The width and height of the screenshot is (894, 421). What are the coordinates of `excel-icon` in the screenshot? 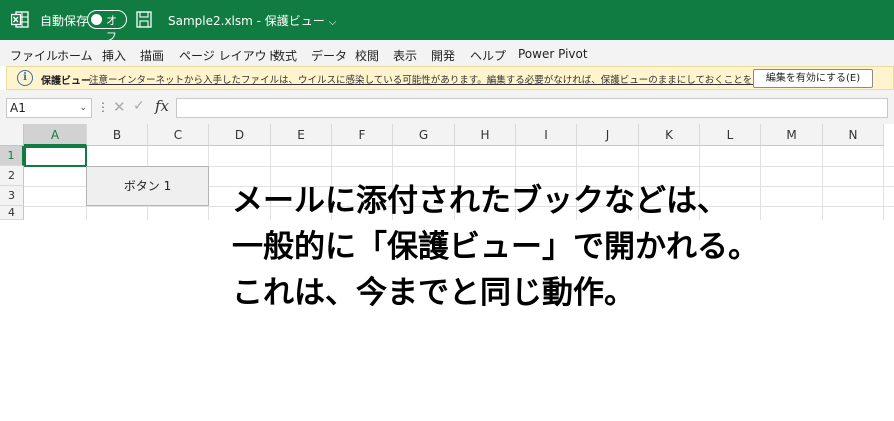 It's located at (20, 19).